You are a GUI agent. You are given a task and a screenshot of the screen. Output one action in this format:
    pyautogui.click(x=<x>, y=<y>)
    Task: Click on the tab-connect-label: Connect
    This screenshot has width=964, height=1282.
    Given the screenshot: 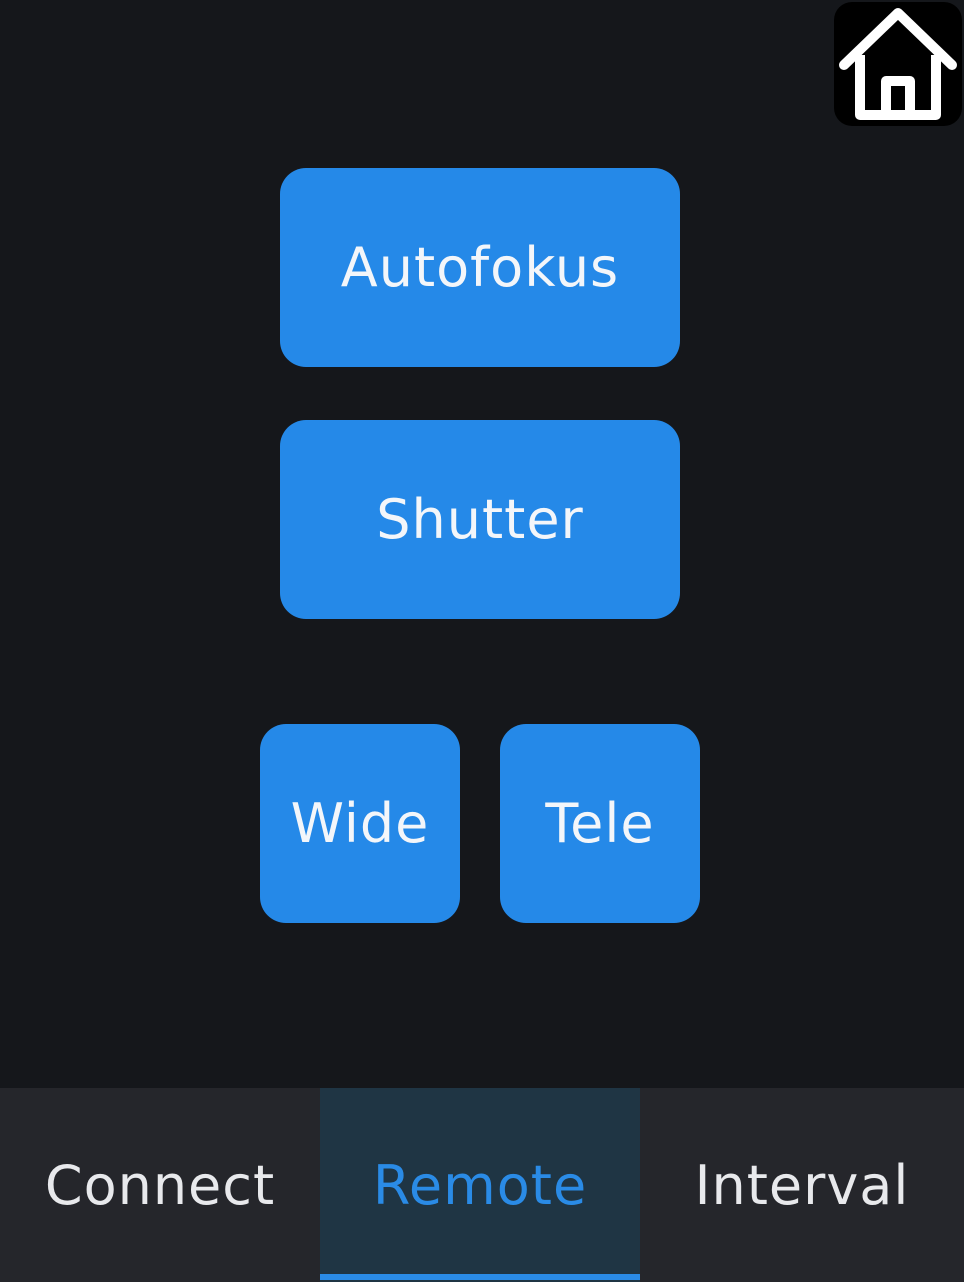 What is the action you would take?
    pyautogui.click(x=160, y=1185)
    